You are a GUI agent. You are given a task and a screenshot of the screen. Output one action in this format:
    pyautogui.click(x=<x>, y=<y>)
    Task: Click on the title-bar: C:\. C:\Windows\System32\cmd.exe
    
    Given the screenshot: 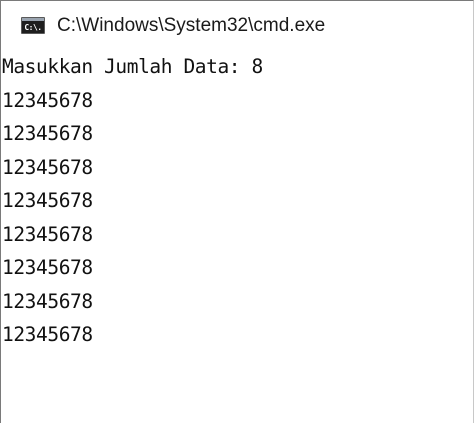 What is the action you would take?
    pyautogui.click(x=237, y=25)
    